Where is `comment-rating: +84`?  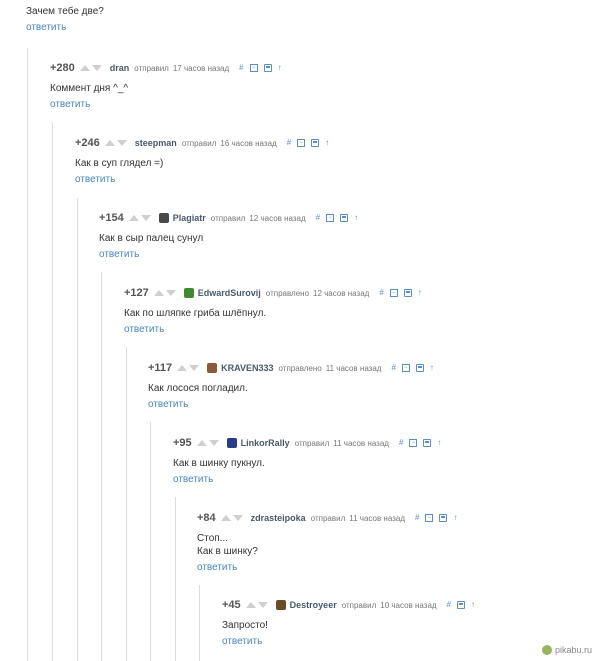 comment-rating: +84 is located at coordinates (206, 518).